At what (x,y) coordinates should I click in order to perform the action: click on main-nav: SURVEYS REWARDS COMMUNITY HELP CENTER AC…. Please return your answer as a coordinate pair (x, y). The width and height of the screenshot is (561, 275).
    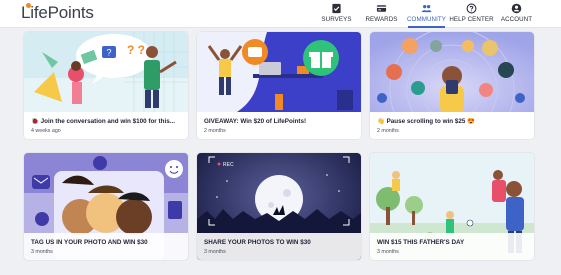
    Looking at the image, I should click on (426, 14).